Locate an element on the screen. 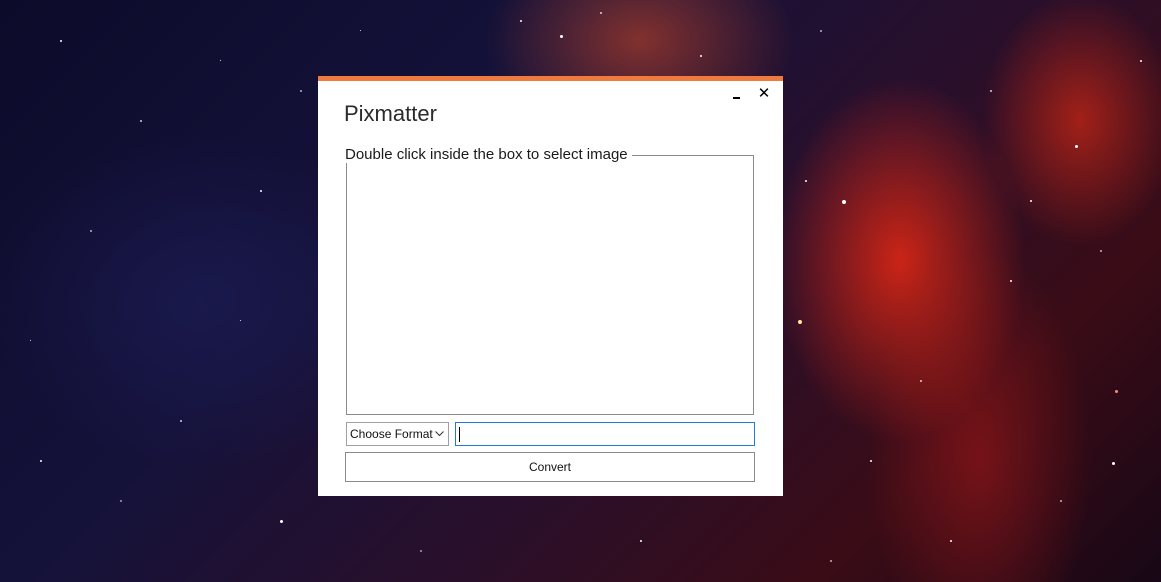 The height and width of the screenshot is (582, 1161). close-icon: ✕ is located at coordinates (764, 93).